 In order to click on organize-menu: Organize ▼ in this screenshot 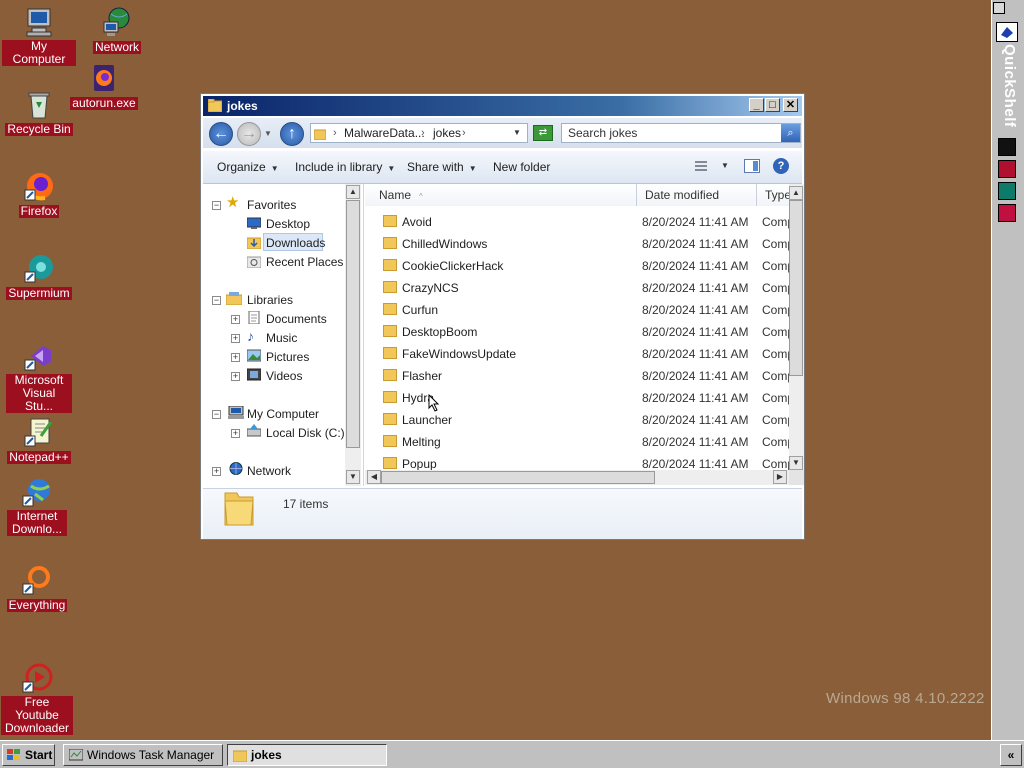, I will do `click(248, 167)`.